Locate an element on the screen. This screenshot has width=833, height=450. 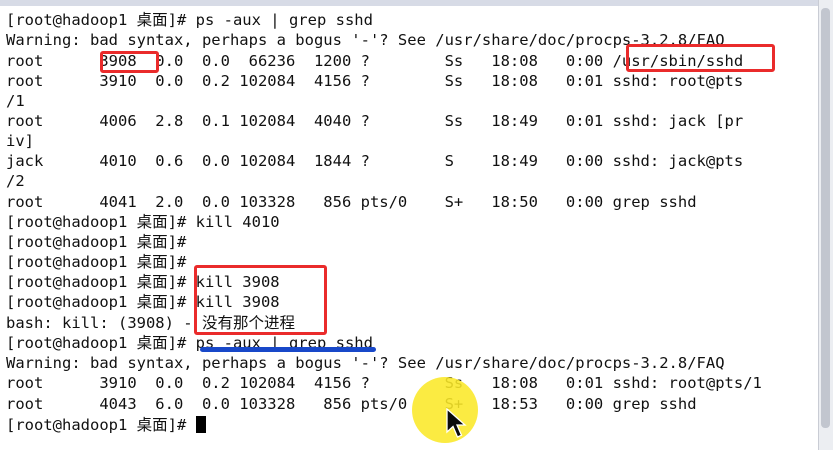
prompt-line: [root@hadoop1 桌面]# is located at coordinates (106, 425).